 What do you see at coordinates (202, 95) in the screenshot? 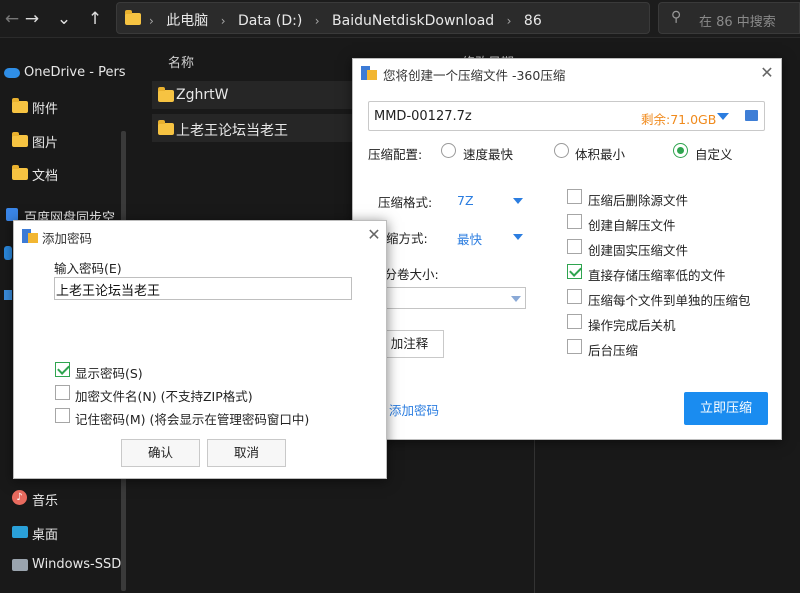
I see `file-name: ZghrtW` at bounding box center [202, 95].